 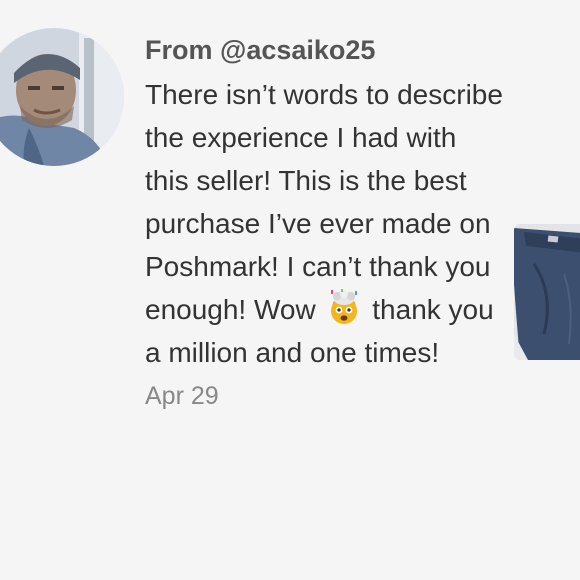 What do you see at coordinates (325, 50) in the screenshot?
I see `reviewer-username: From @acsaiko25` at bounding box center [325, 50].